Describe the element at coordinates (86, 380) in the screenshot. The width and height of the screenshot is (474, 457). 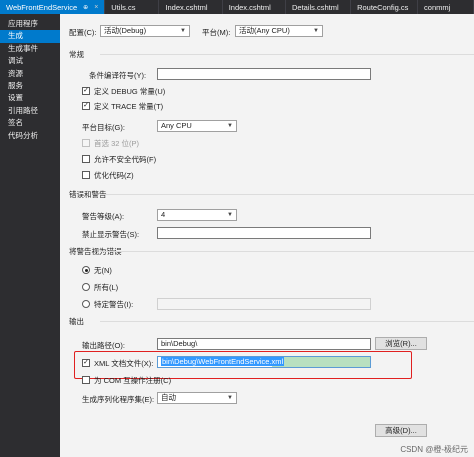
I see `register-com-checkbox` at that location.